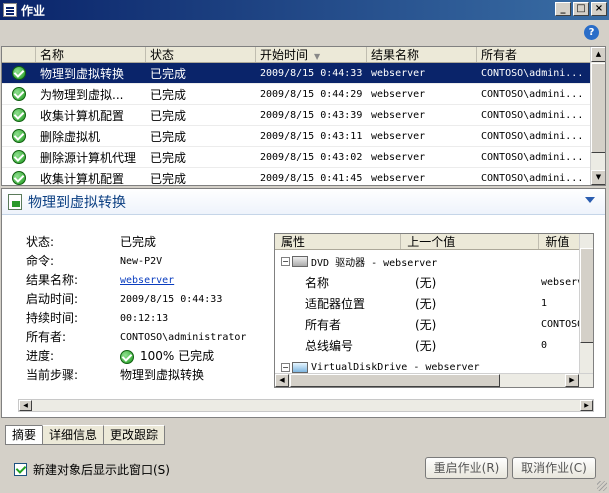  I want to click on collapse-chevron-icon, so click(590, 200).